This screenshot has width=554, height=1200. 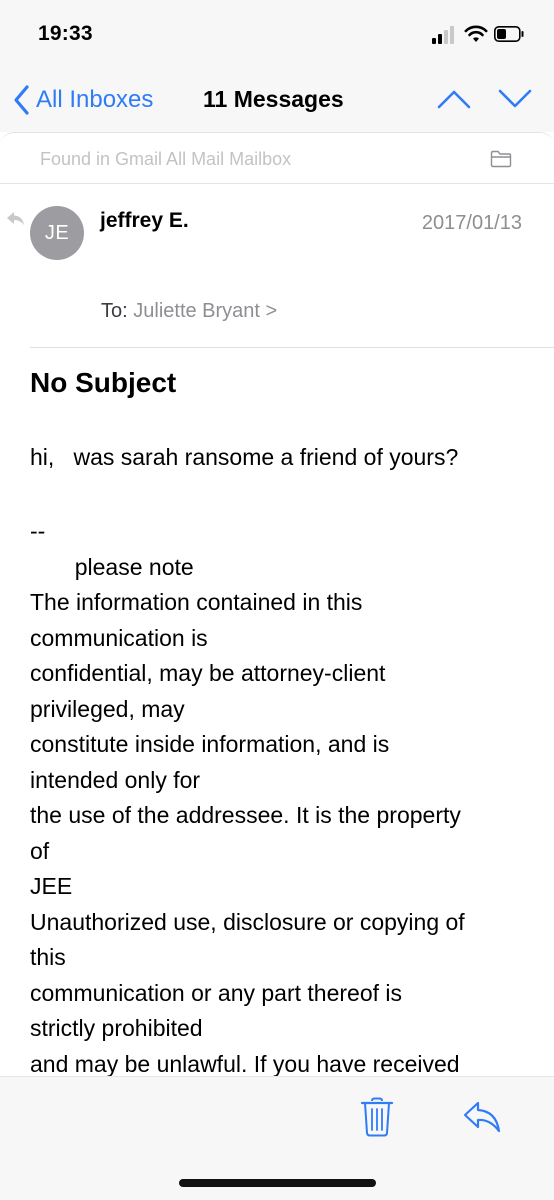 I want to click on status-time: 19:33, so click(x=65, y=33).